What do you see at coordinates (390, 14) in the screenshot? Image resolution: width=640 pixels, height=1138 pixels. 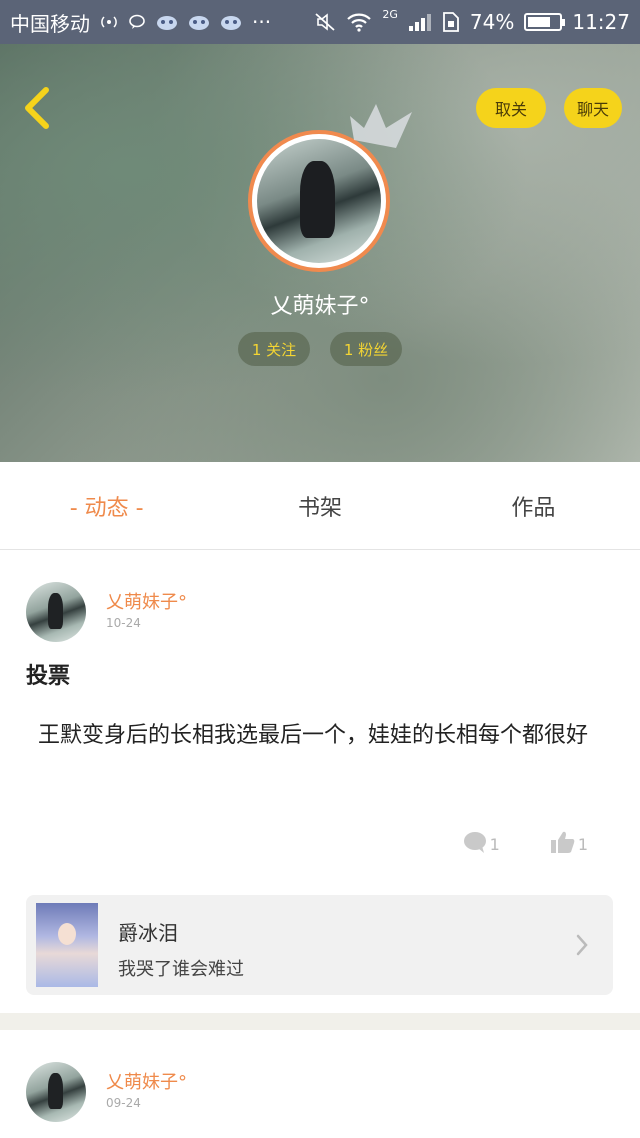 I see `network-type-label: 2G` at bounding box center [390, 14].